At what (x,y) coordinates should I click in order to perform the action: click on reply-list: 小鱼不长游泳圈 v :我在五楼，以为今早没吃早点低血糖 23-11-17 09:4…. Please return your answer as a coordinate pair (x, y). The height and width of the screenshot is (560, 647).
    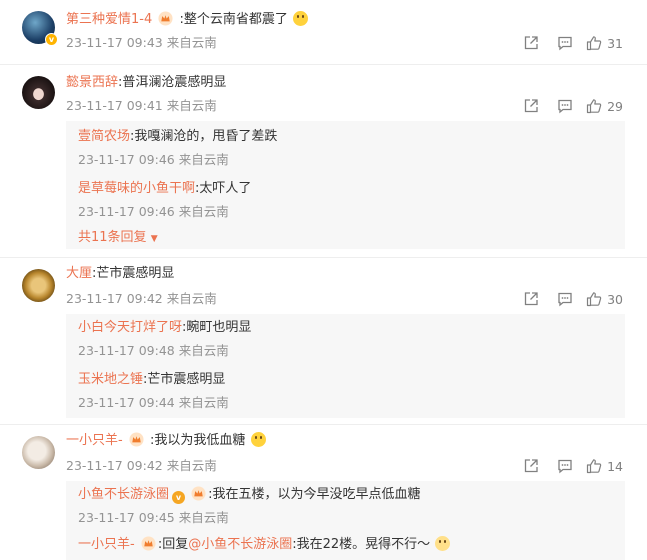
    Looking at the image, I should click on (345, 520).